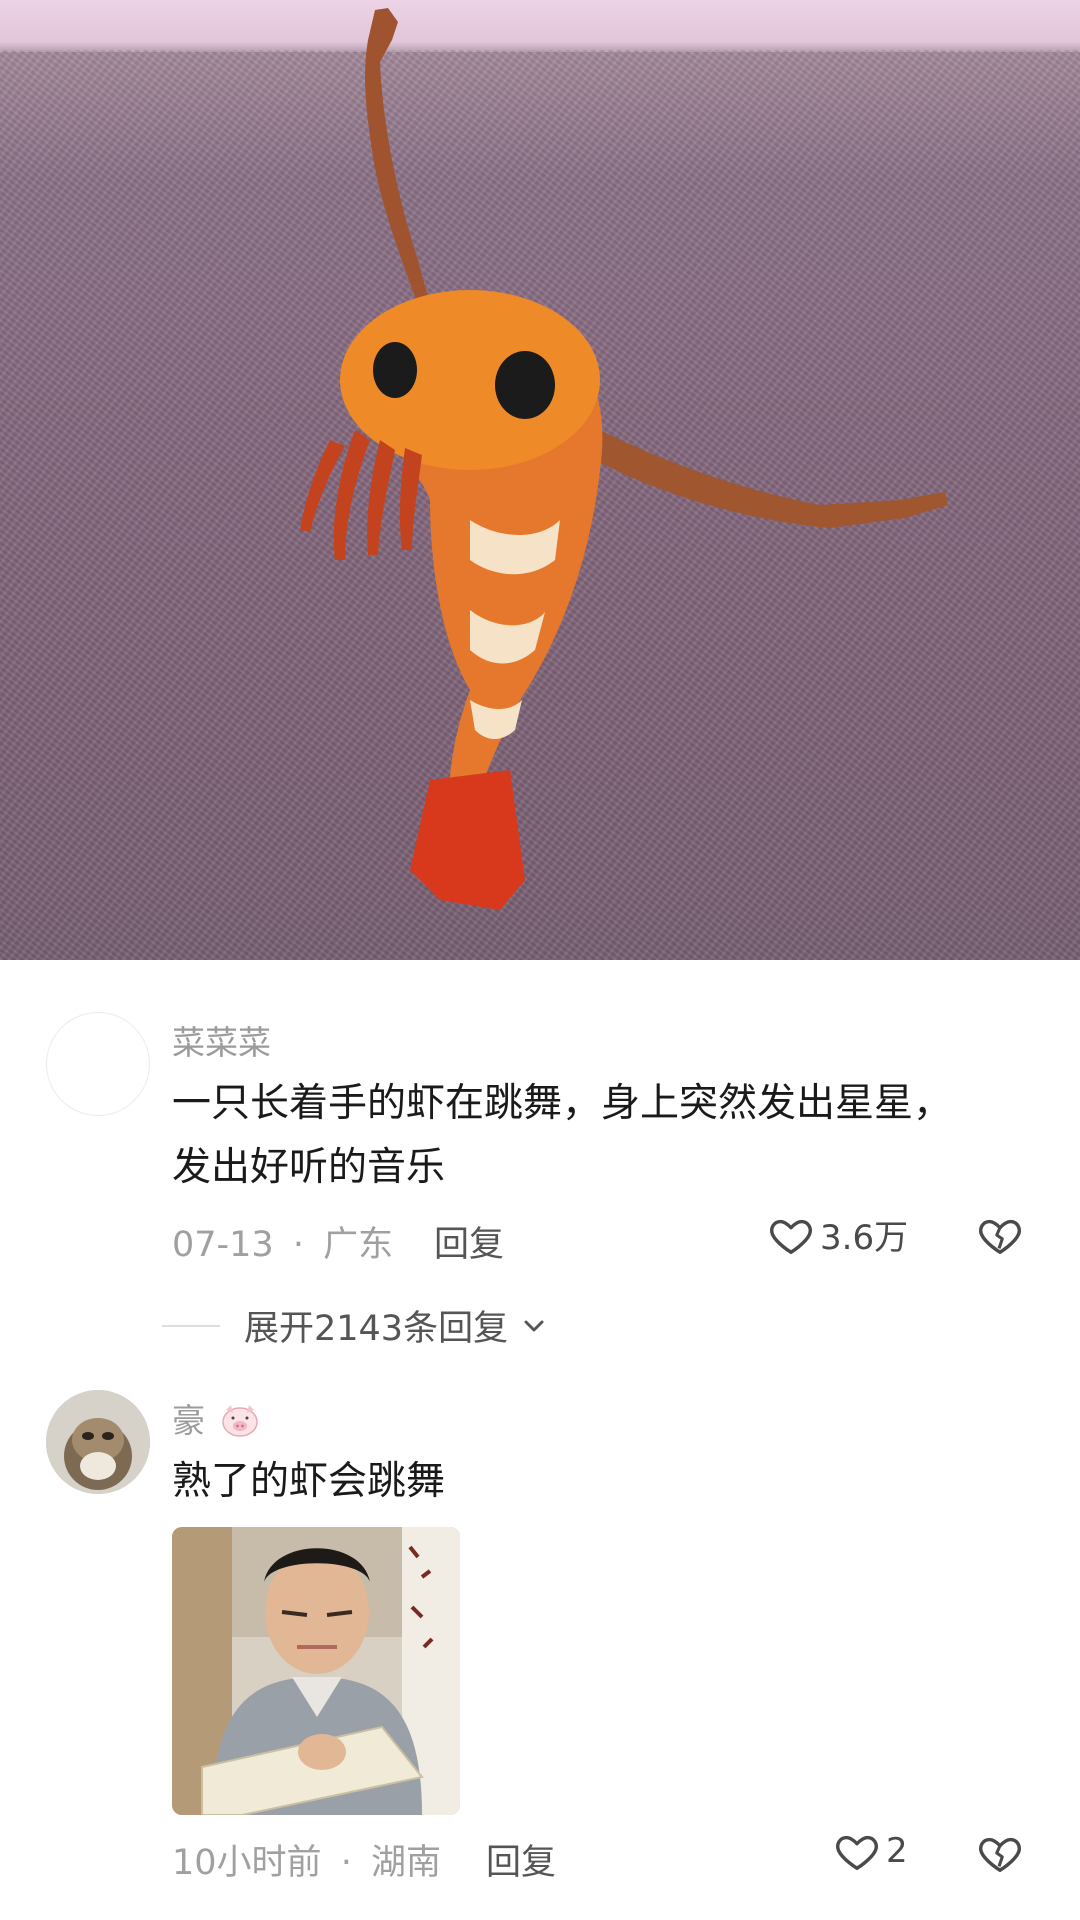 Image resolution: width=1080 pixels, height=1920 pixels. Describe the element at coordinates (309, 1167) in the screenshot. I see `comment-text-line: 发出好听的音乐` at that location.